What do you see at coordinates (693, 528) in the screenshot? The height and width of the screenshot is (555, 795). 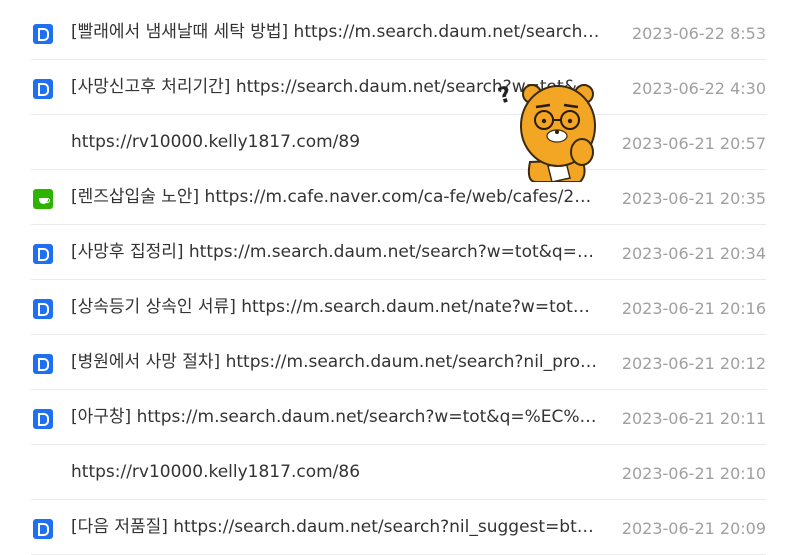 I see `visit-date: 2023-06-21 20:09` at bounding box center [693, 528].